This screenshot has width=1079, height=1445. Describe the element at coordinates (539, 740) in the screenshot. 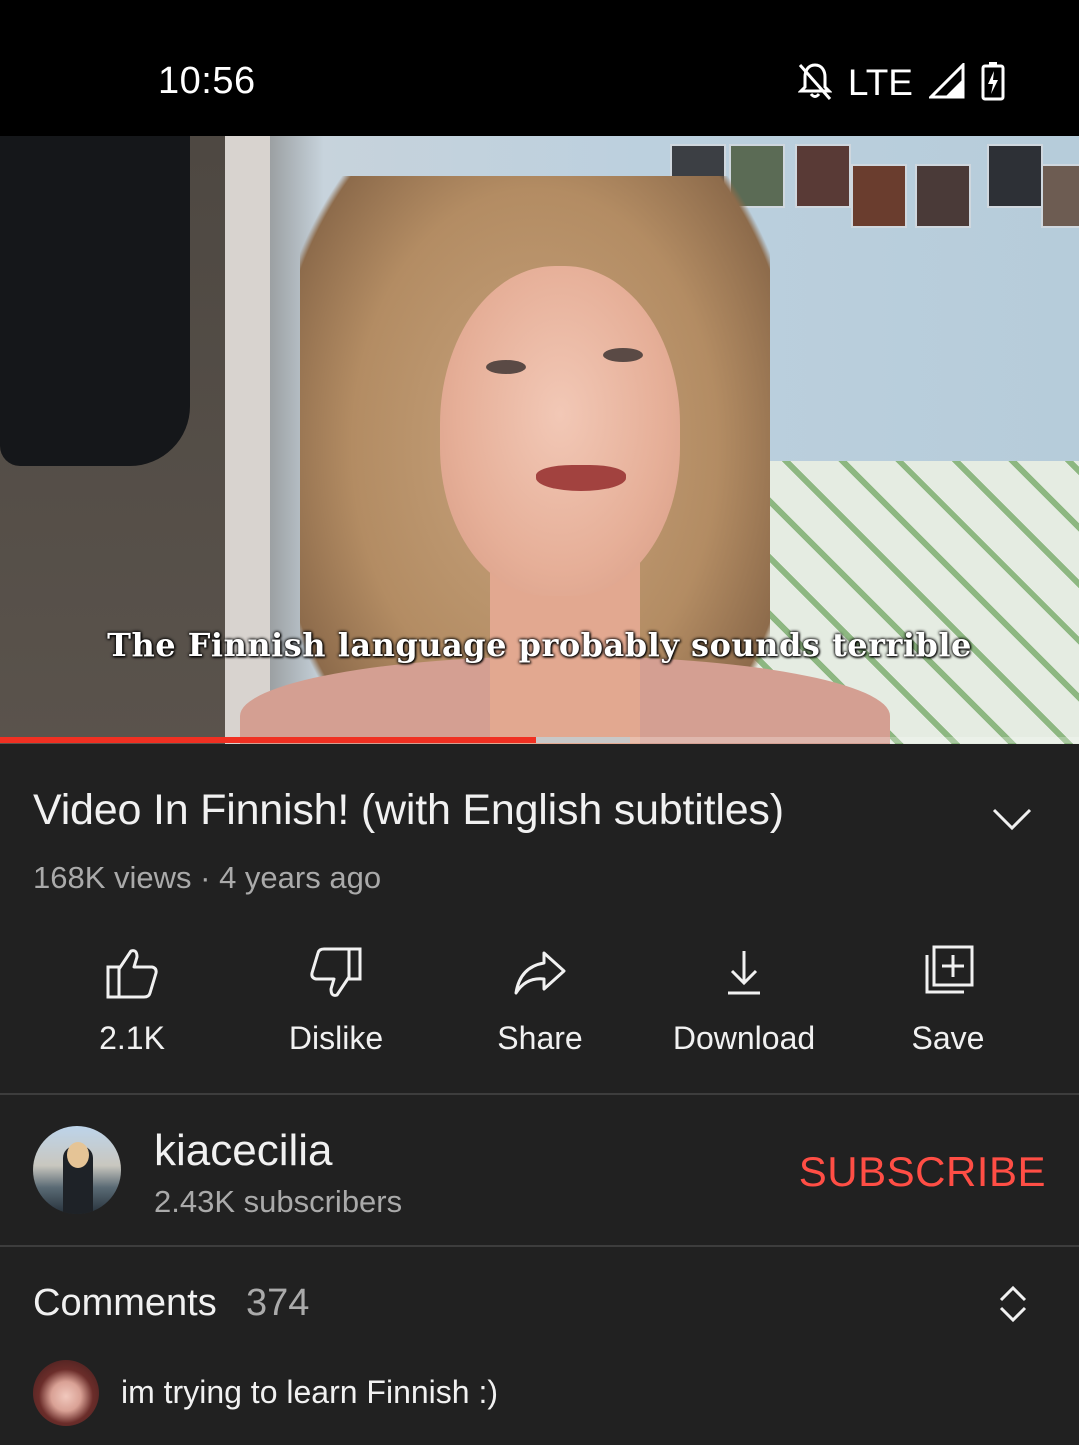

I see `video-progress-bar` at that location.